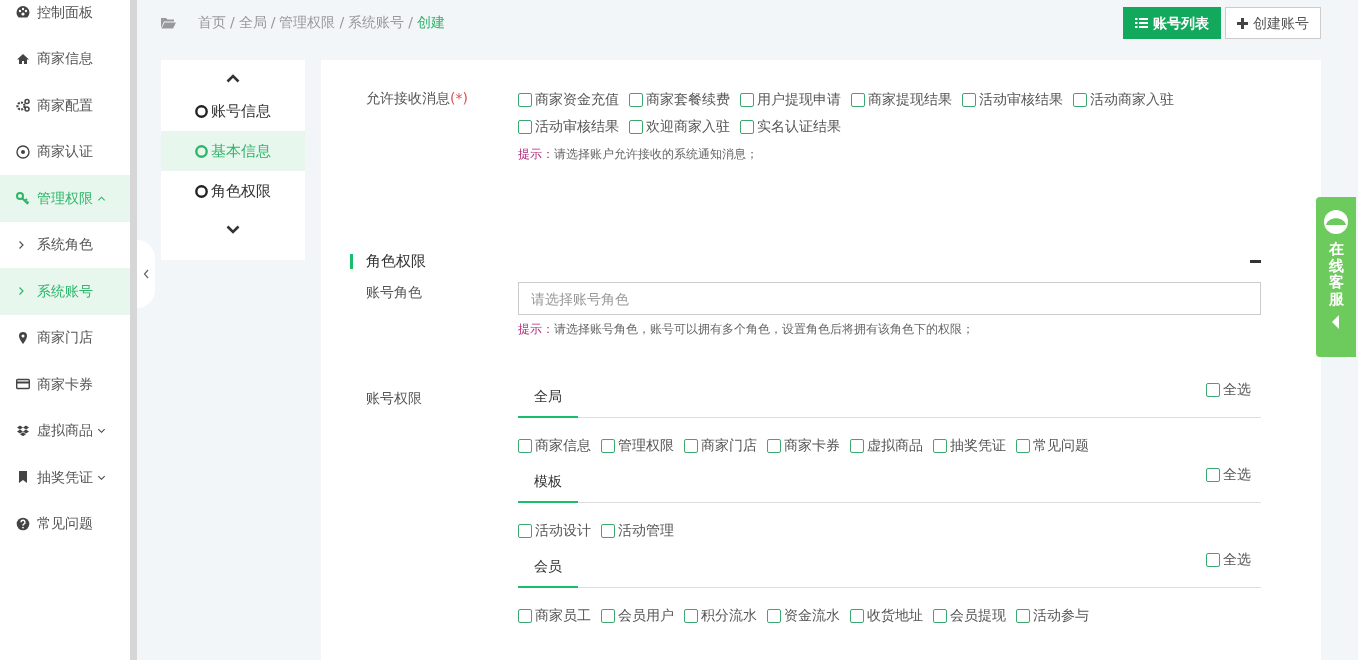 Image resolution: width=1358 pixels, height=660 pixels. Describe the element at coordinates (101, 198) in the screenshot. I see `caret-up-icon` at that location.